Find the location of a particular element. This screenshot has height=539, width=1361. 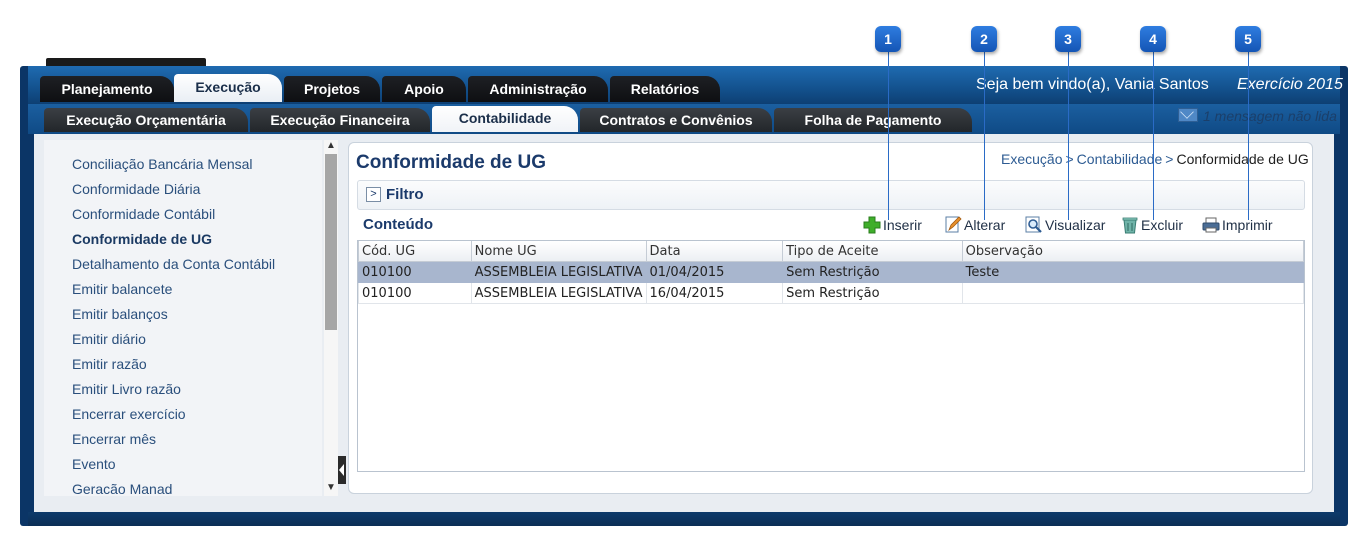

content-label: Conteúdo is located at coordinates (398, 224).